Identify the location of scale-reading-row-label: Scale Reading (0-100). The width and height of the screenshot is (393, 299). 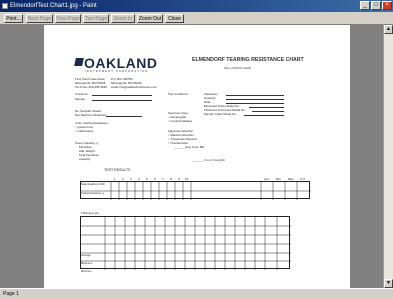
(93, 184).